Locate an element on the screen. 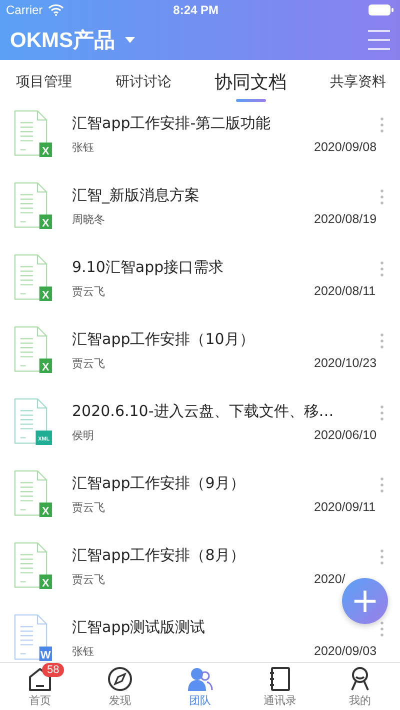  author-name: 侯明 is located at coordinates (83, 435).